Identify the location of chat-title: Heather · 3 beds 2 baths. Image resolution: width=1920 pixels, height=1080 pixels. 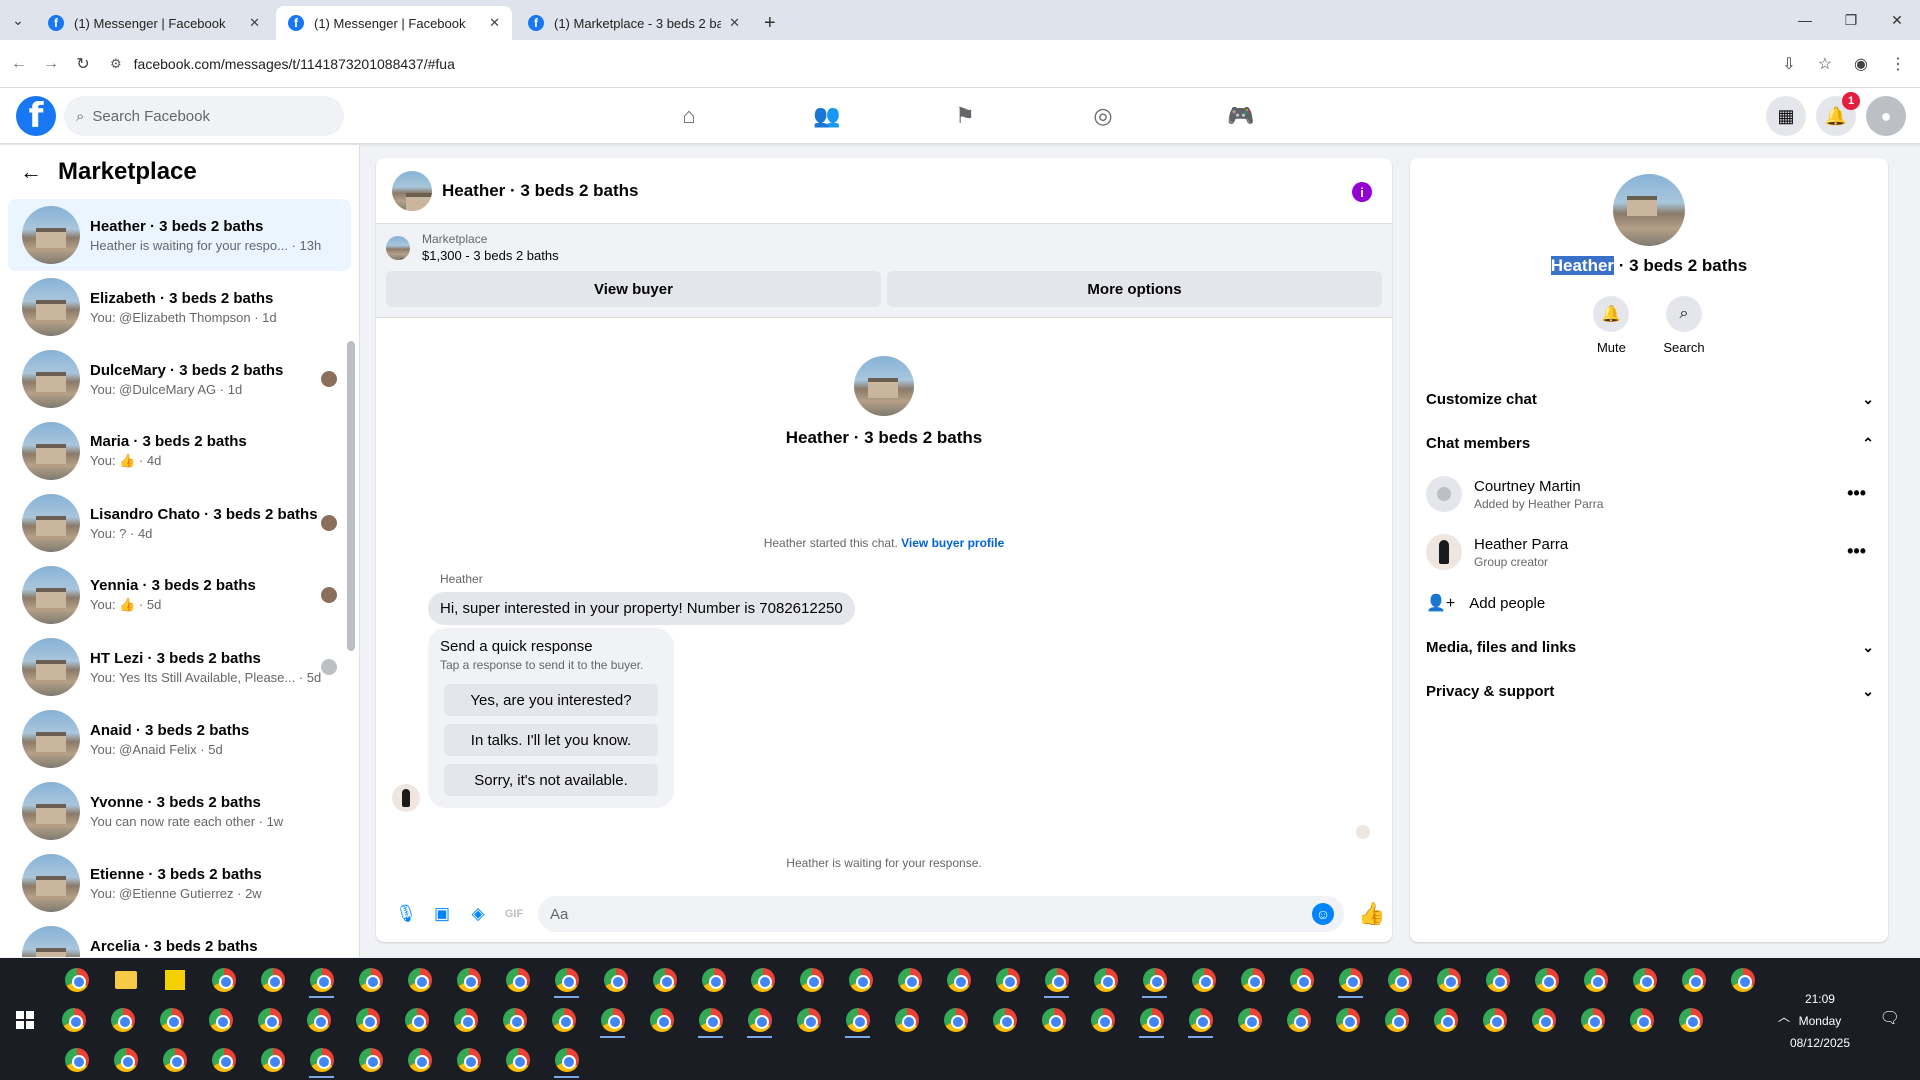
(540, 191).